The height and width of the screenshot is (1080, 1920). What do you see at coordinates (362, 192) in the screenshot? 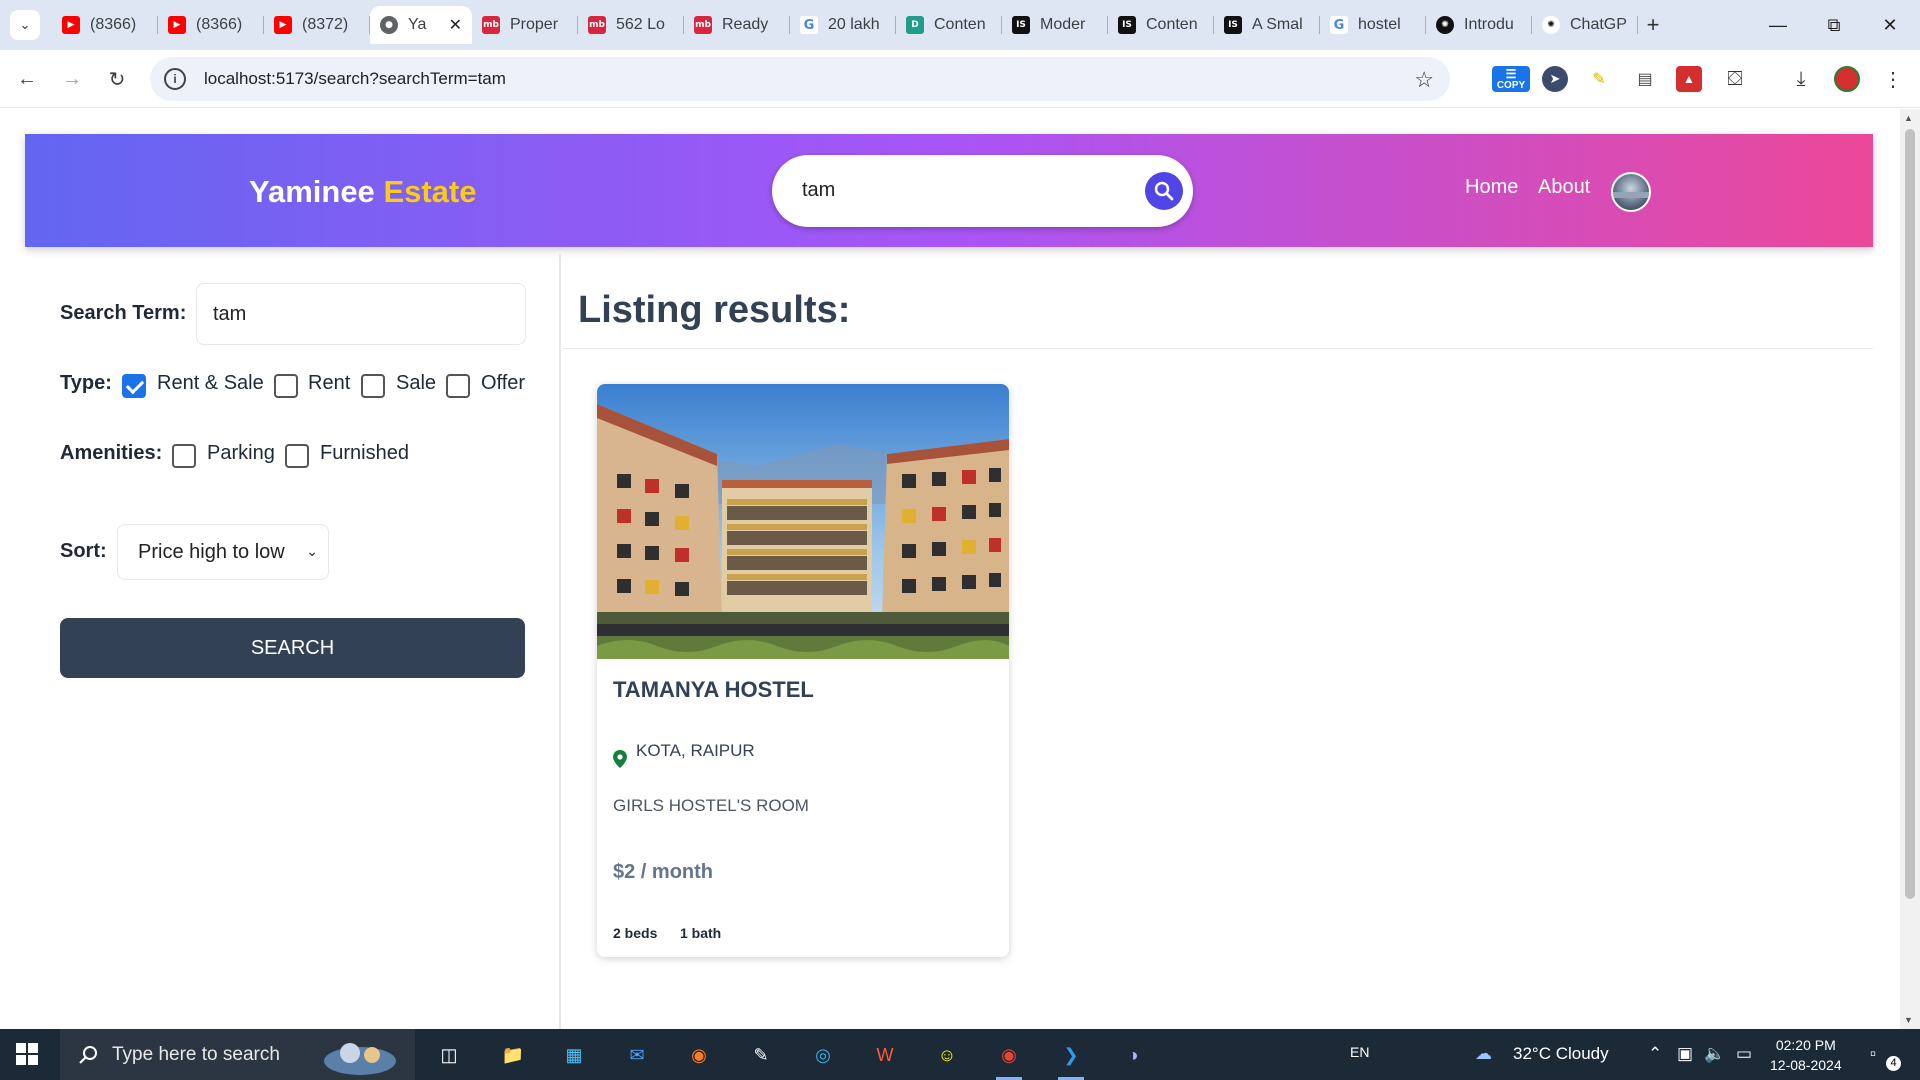
I see `site-logo: Yaminee Estate` at bounding box center [362, 192].